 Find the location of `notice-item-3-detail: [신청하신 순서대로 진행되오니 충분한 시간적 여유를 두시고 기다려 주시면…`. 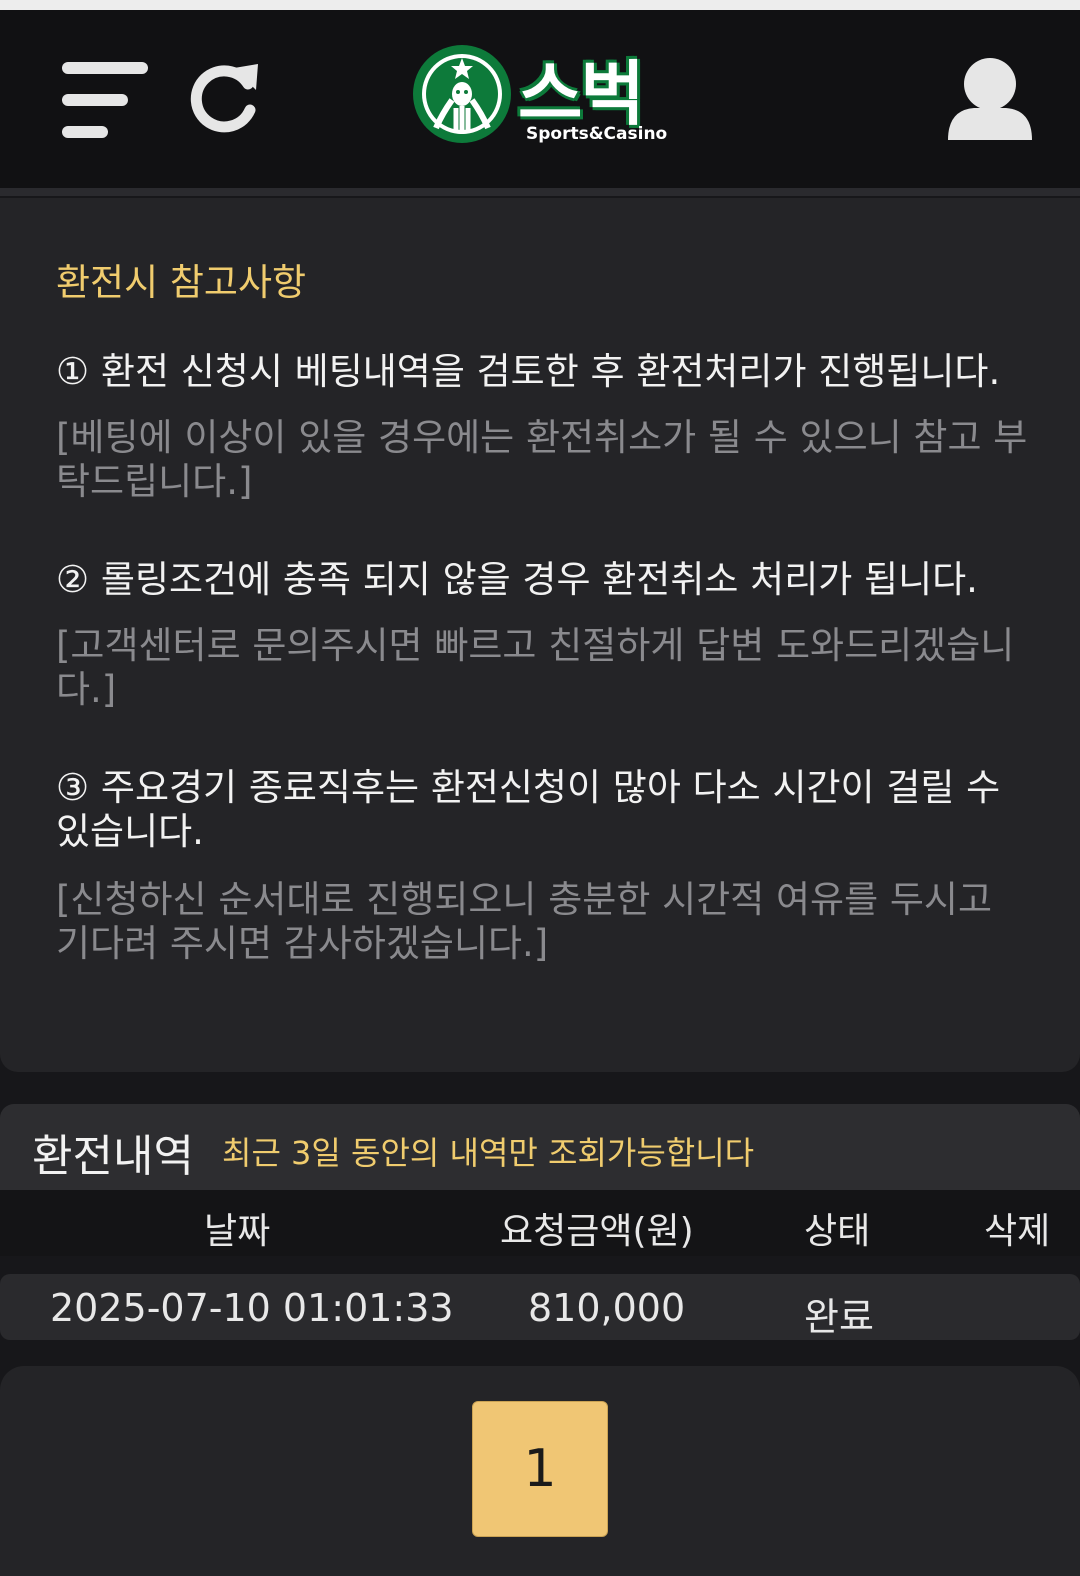

notice-item-3-detail: [신청하신 순서대로 진행되오니 충분한 시간적 여유를 두시고 기다려 주시면… is located at coordinates (524, 921).